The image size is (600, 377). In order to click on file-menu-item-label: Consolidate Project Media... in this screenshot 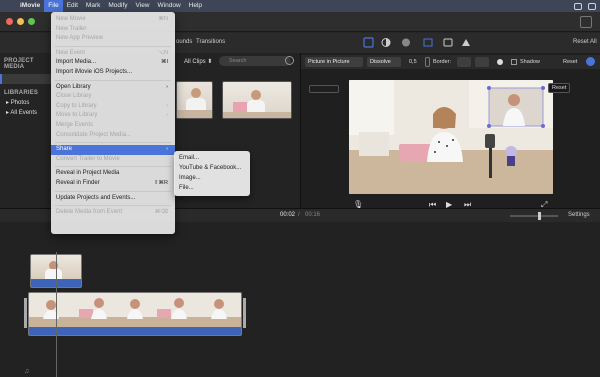, I will do `click(94, 134)`.